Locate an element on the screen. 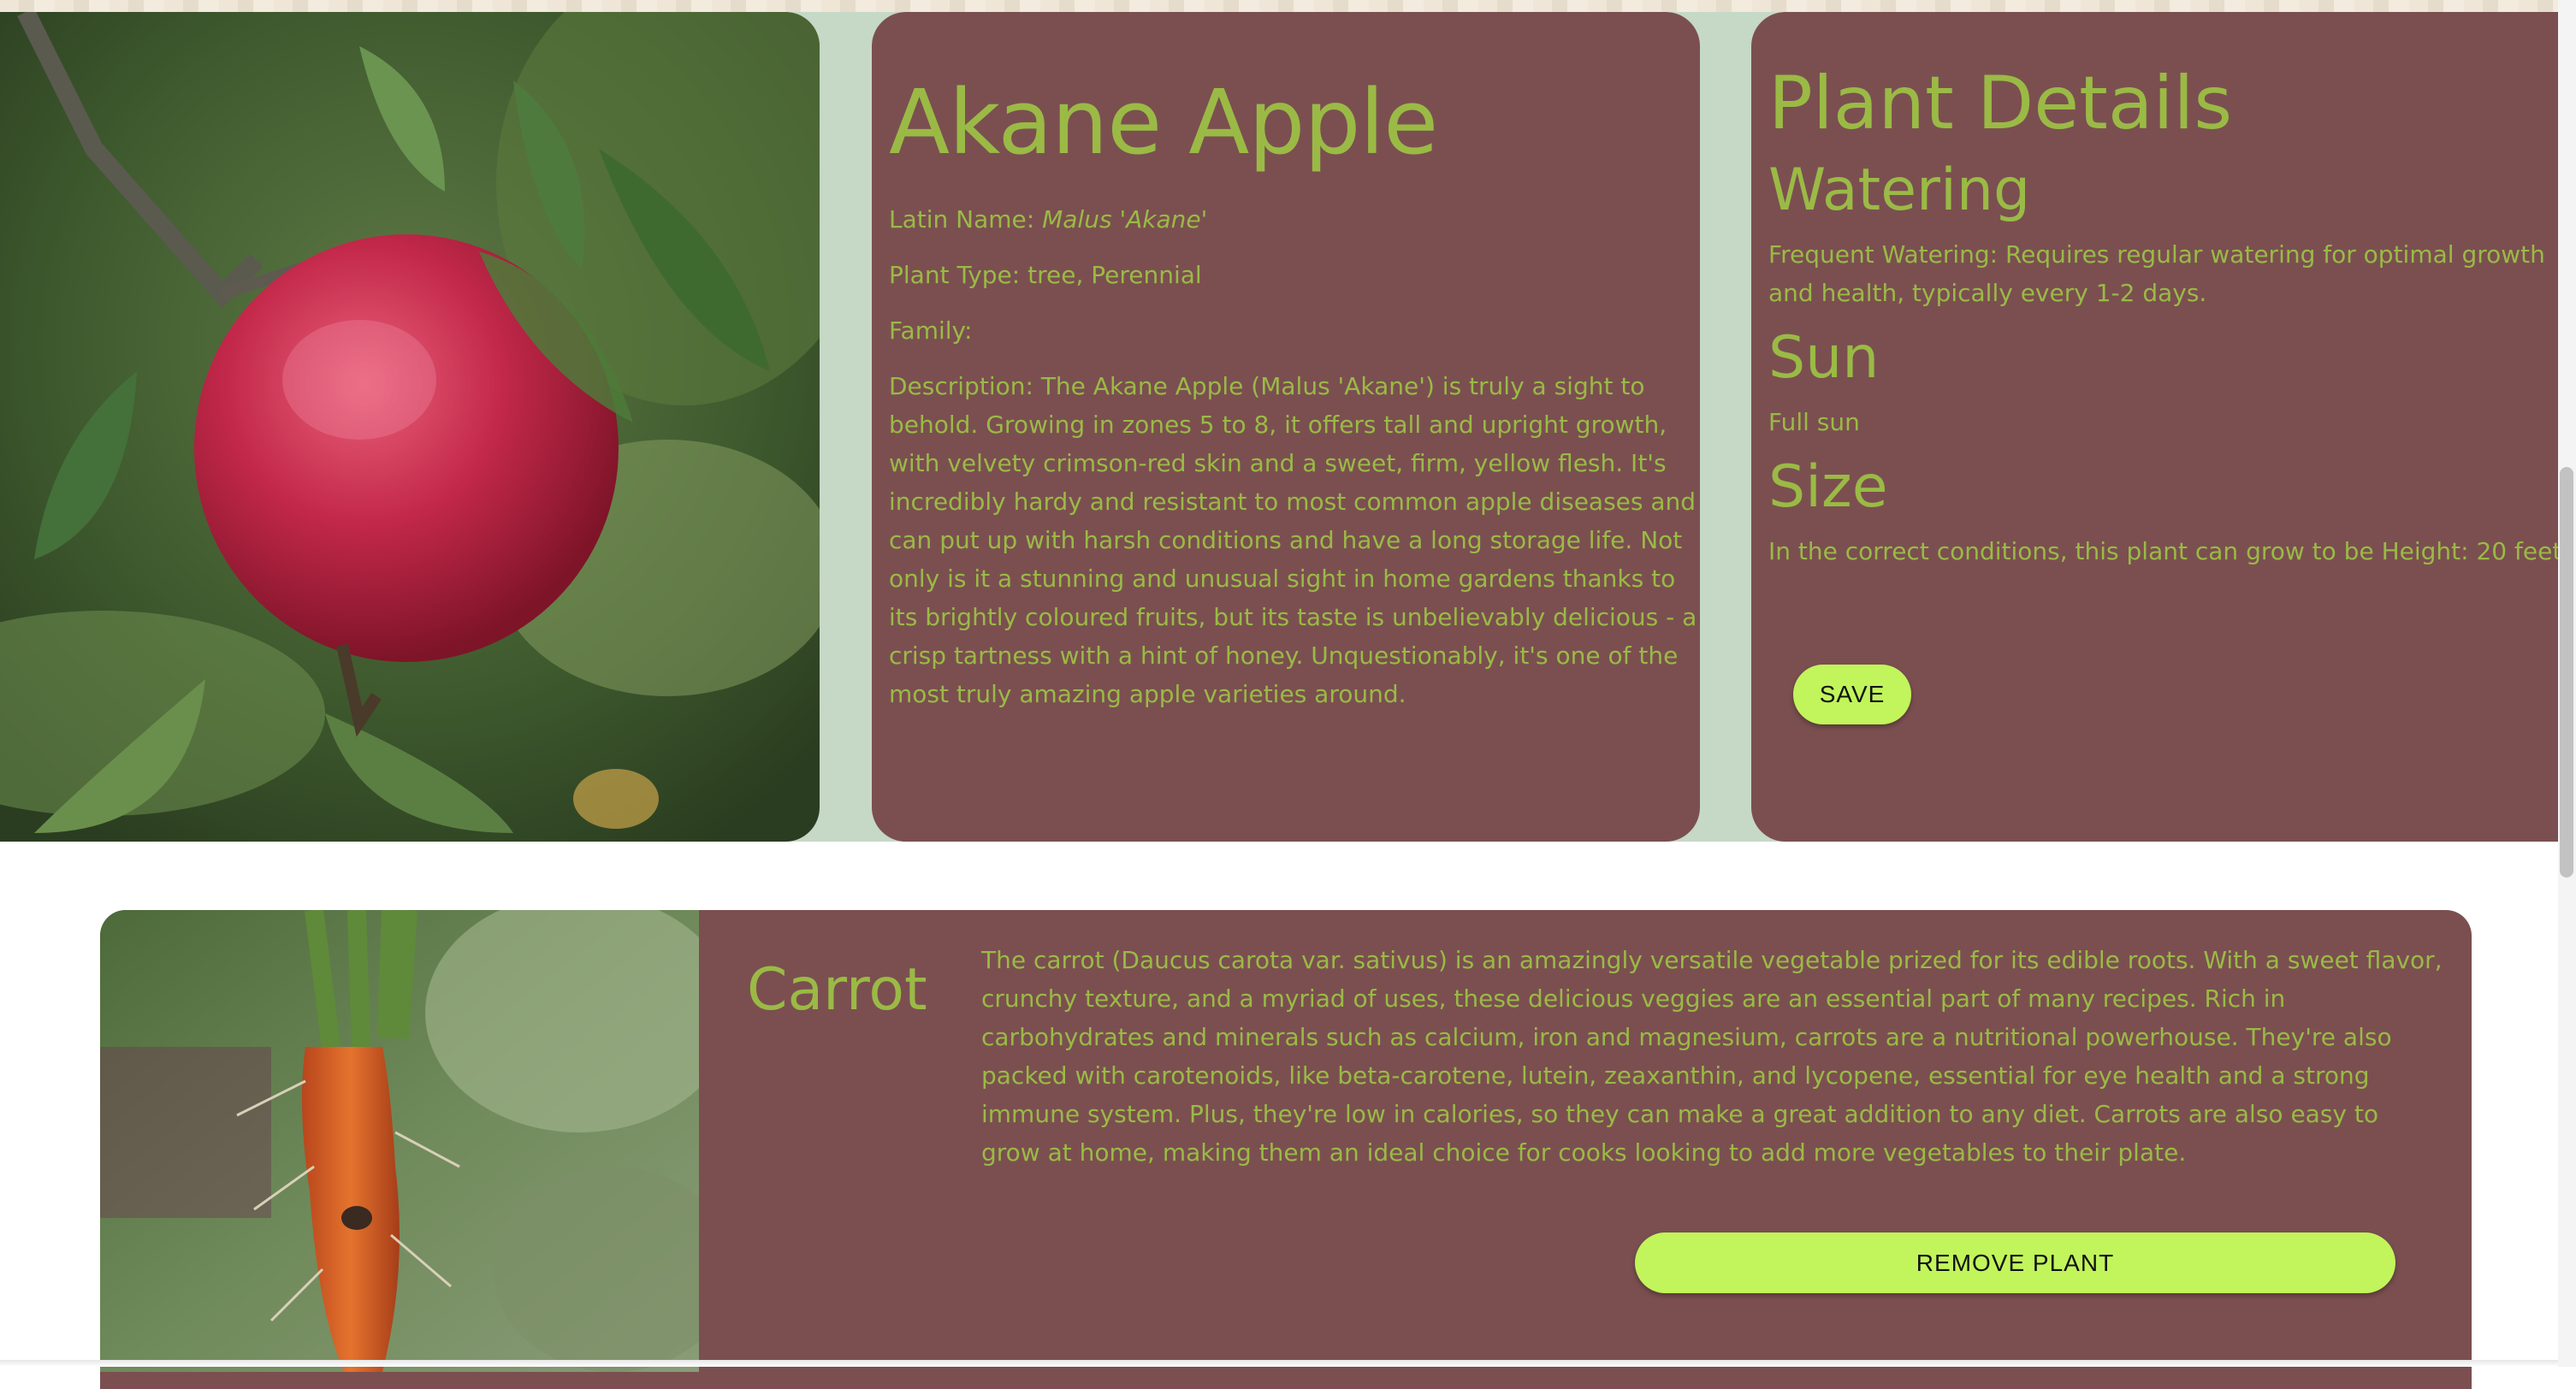 This screenshot has height=1389, width=2576. plant-title: Akane Apple is located at coordinates (1163, 122).